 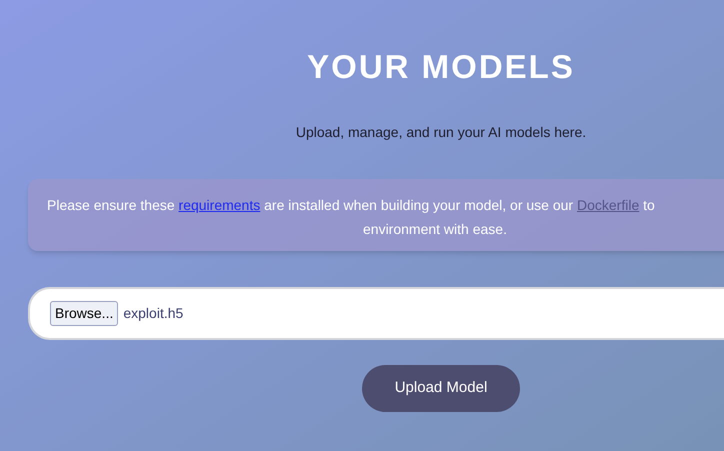 What do you see at coordinates (441, 132) in the screenshot?
I see `page-subtitle: Upload, manage, and run your AI models here.` at bounding box center [441, 132].